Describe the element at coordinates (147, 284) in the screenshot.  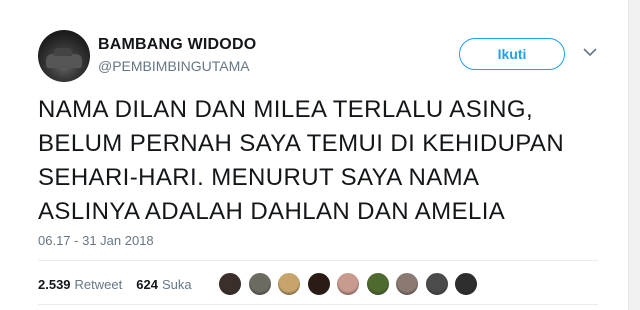
I see `like-count: 624` at that location.